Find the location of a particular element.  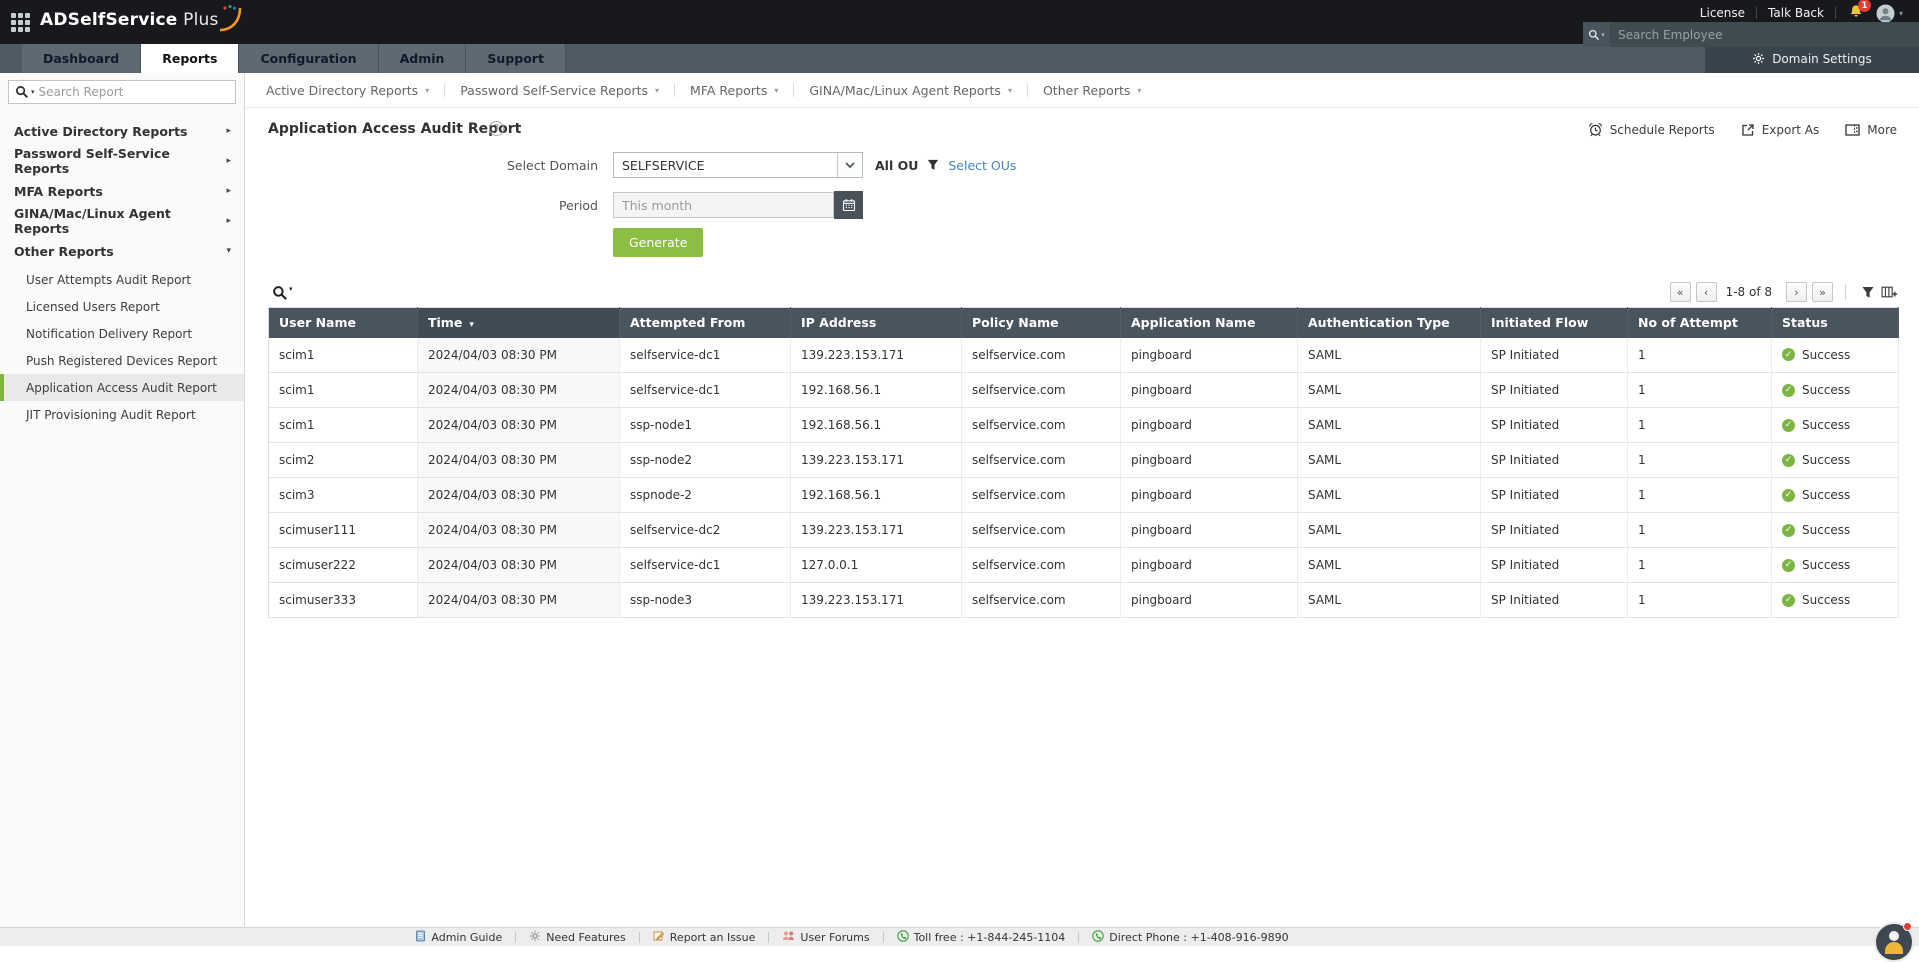

divider is located at coordinates (1835, 13).